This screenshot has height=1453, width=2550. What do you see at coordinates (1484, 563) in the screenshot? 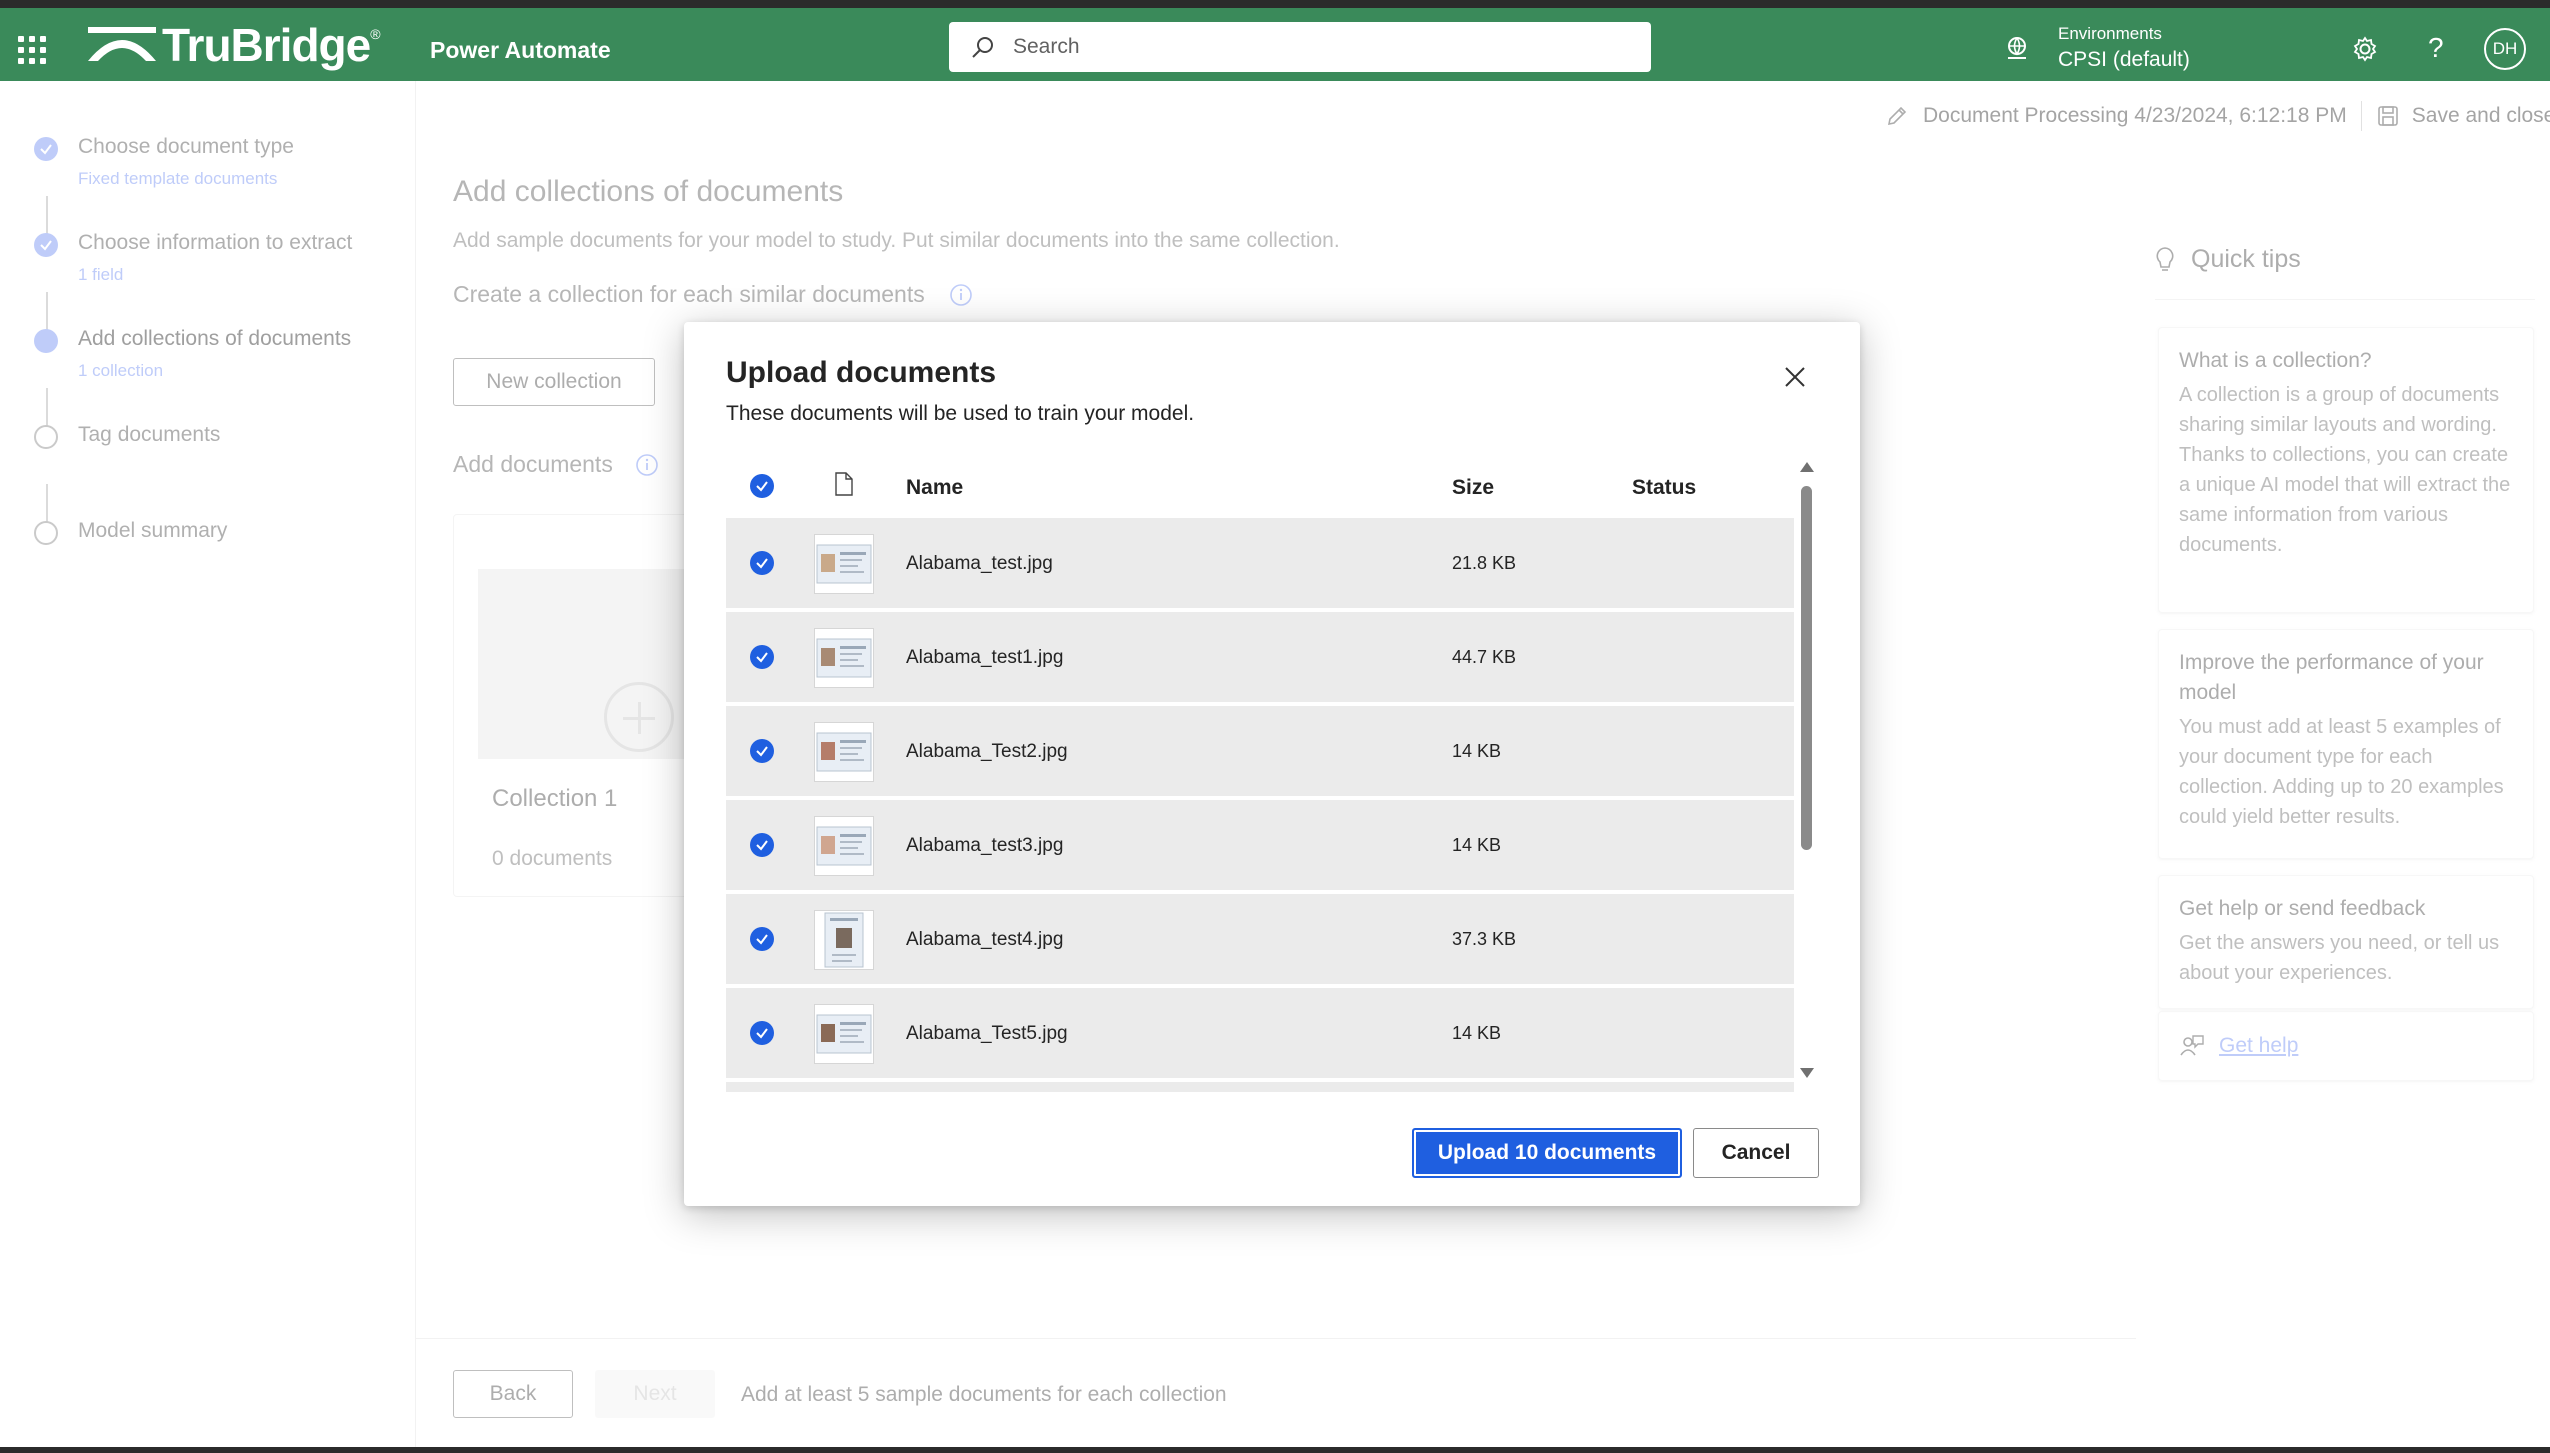
I see `file-size: 21.8 KB` at bounding box center [1484, 563].